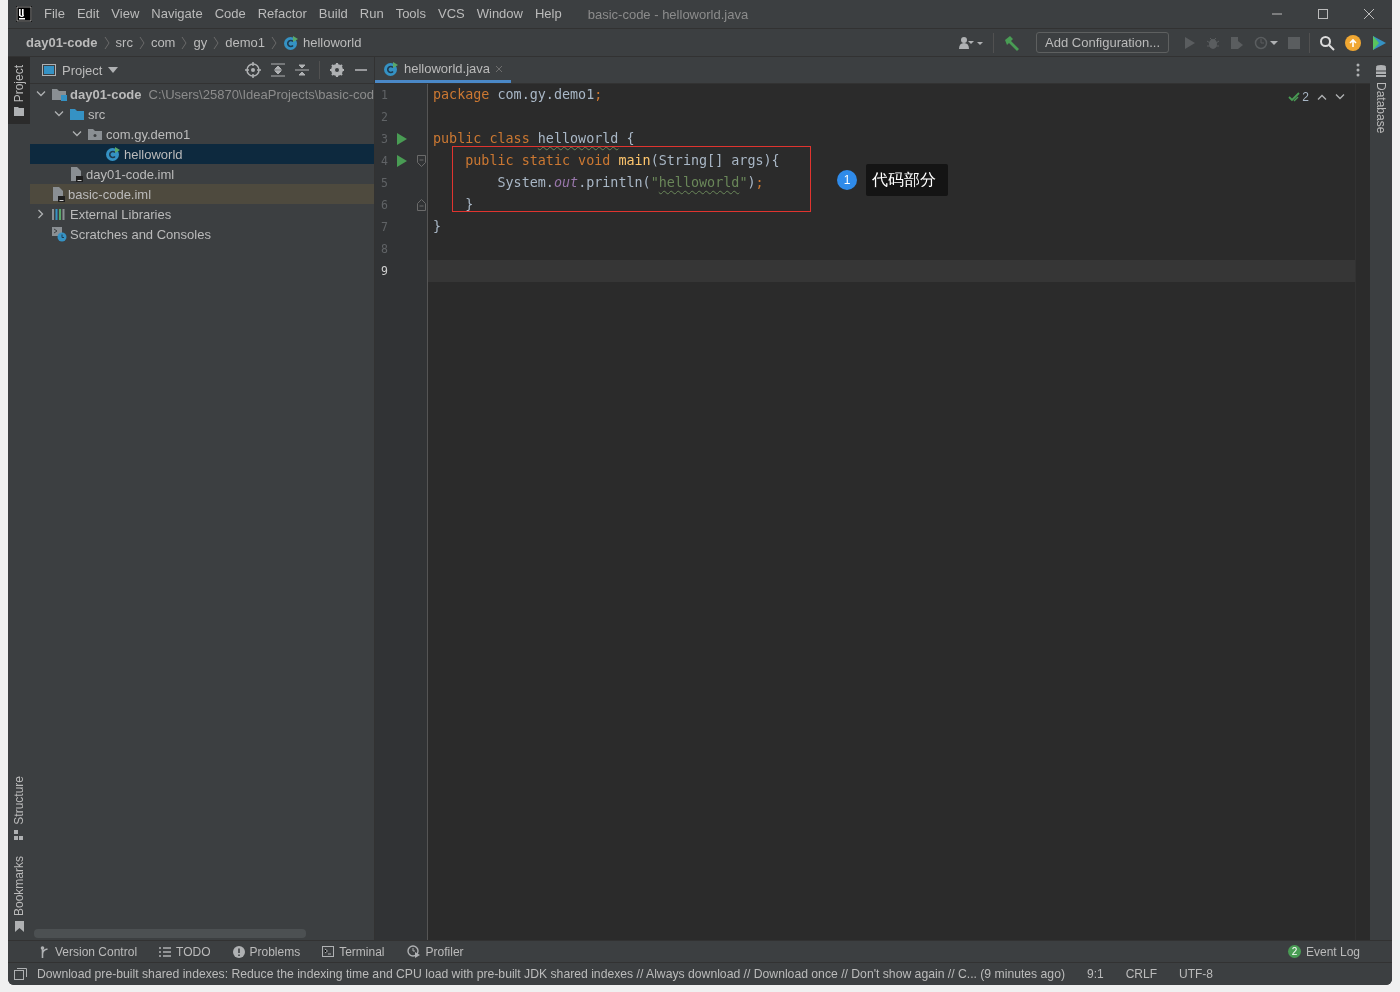  What do you see at coordinates (121, 214) in the screenshot?
I see `tree-item-label: External Libraries` at bounding box center [121, 214].